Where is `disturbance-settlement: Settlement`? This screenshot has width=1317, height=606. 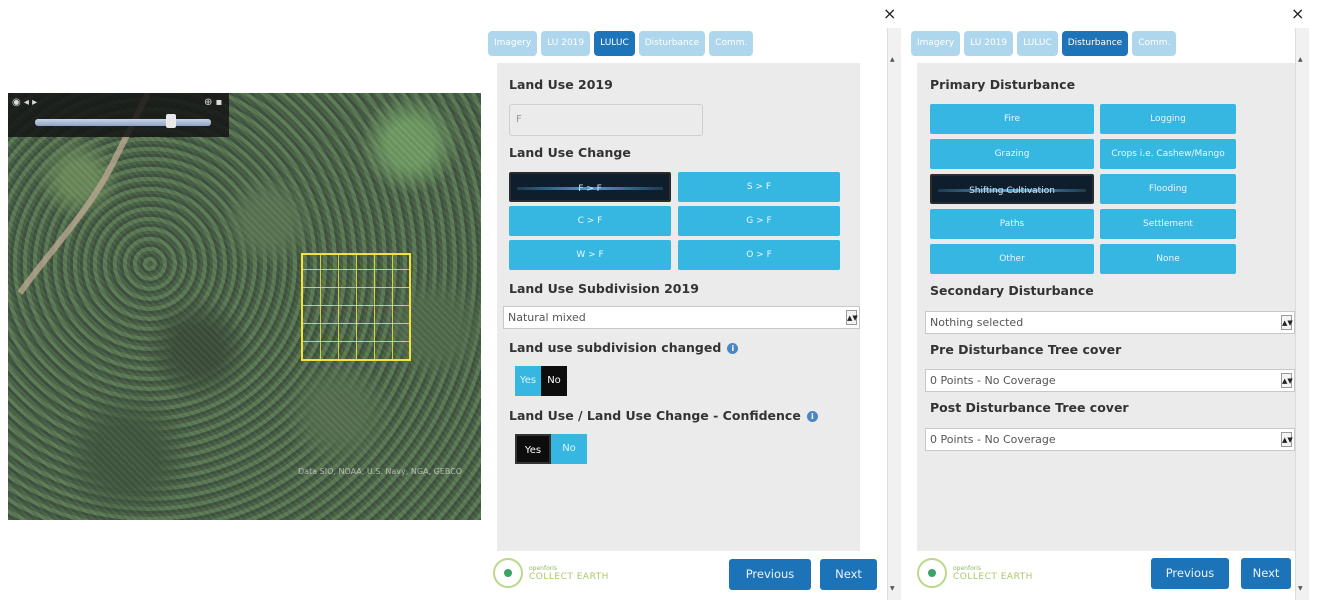
disturbance-settlement: Settlement is located at coordinates (1168, 224).